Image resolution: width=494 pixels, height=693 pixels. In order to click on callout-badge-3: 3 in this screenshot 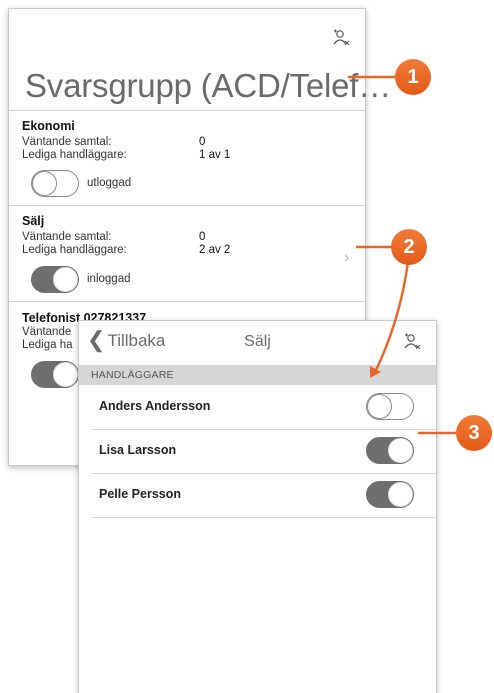, I will do `click(474, 433)`.